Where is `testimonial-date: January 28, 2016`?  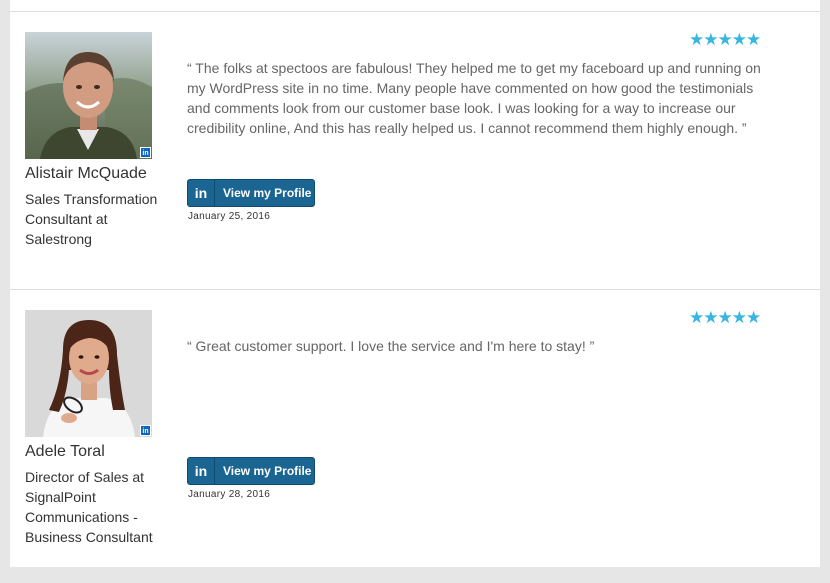 testimonial-date: January 28, 2016 is located at coordinates (229, 494).